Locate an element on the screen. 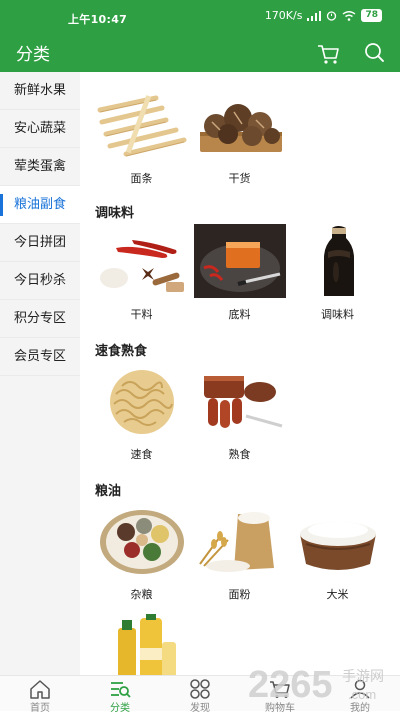  category-item-hotpot-base: 底料 is located at coordinates (239, 273).